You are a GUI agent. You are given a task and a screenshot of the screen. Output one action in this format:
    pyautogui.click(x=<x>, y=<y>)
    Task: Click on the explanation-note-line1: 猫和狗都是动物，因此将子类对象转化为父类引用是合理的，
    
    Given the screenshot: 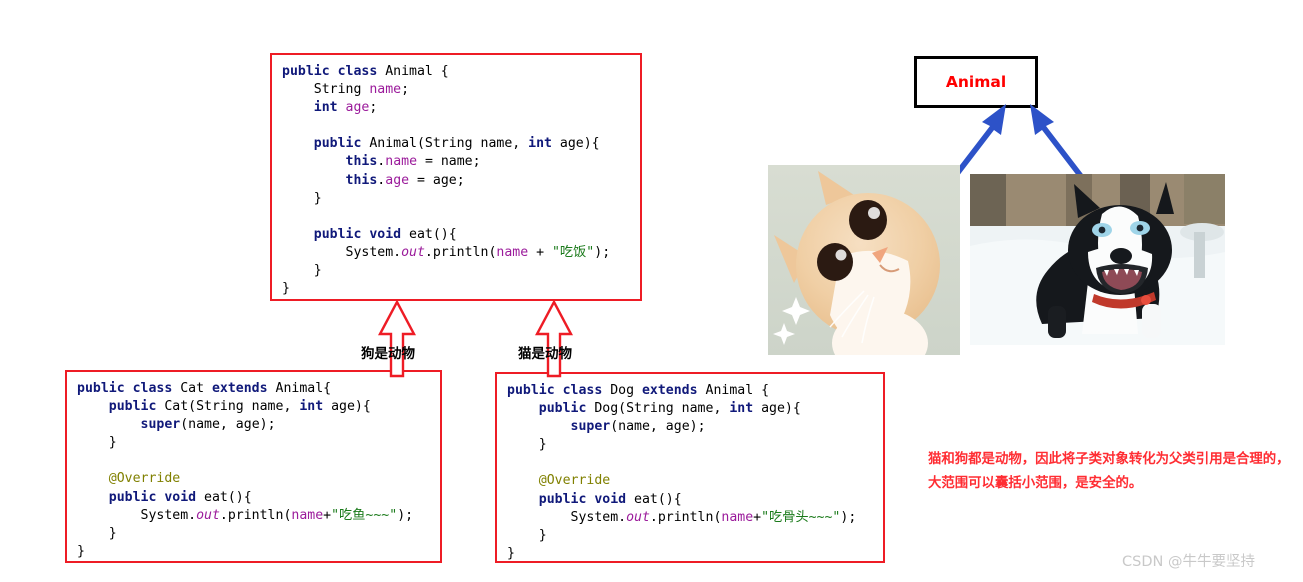 What is the action you would take?
    pyautogui.click(x=1109, y=459)
    